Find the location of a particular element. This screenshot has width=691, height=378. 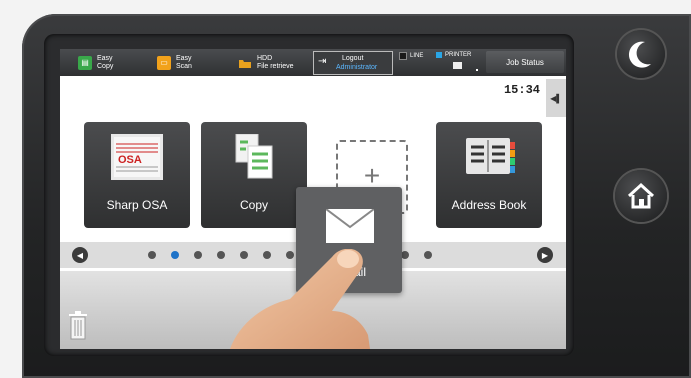

sharp-osa-icon: OSA is located at coordinates (137, 157).